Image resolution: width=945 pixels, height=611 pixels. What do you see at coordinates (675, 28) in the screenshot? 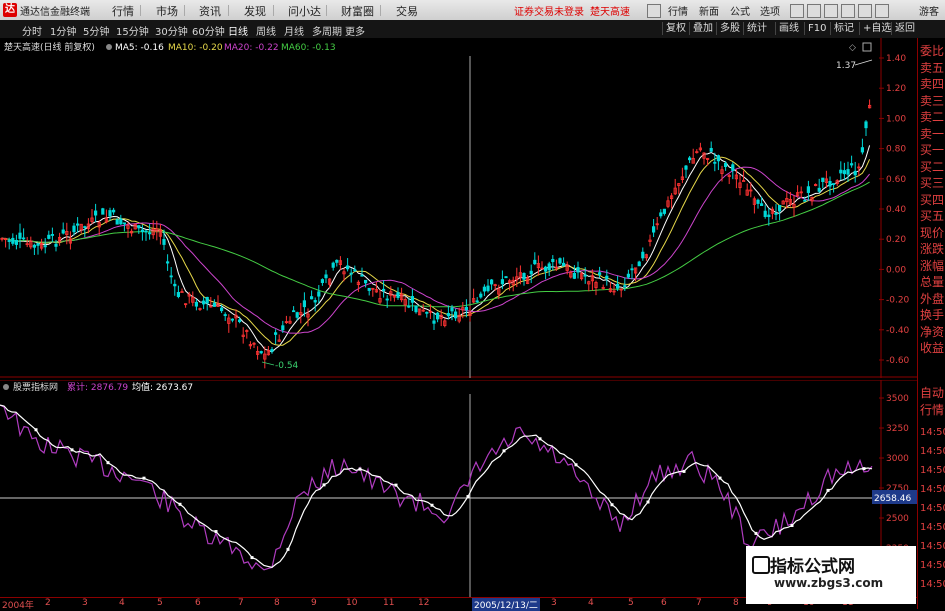
I see `adjust-button: 复权` at bounding box center [675, 28].